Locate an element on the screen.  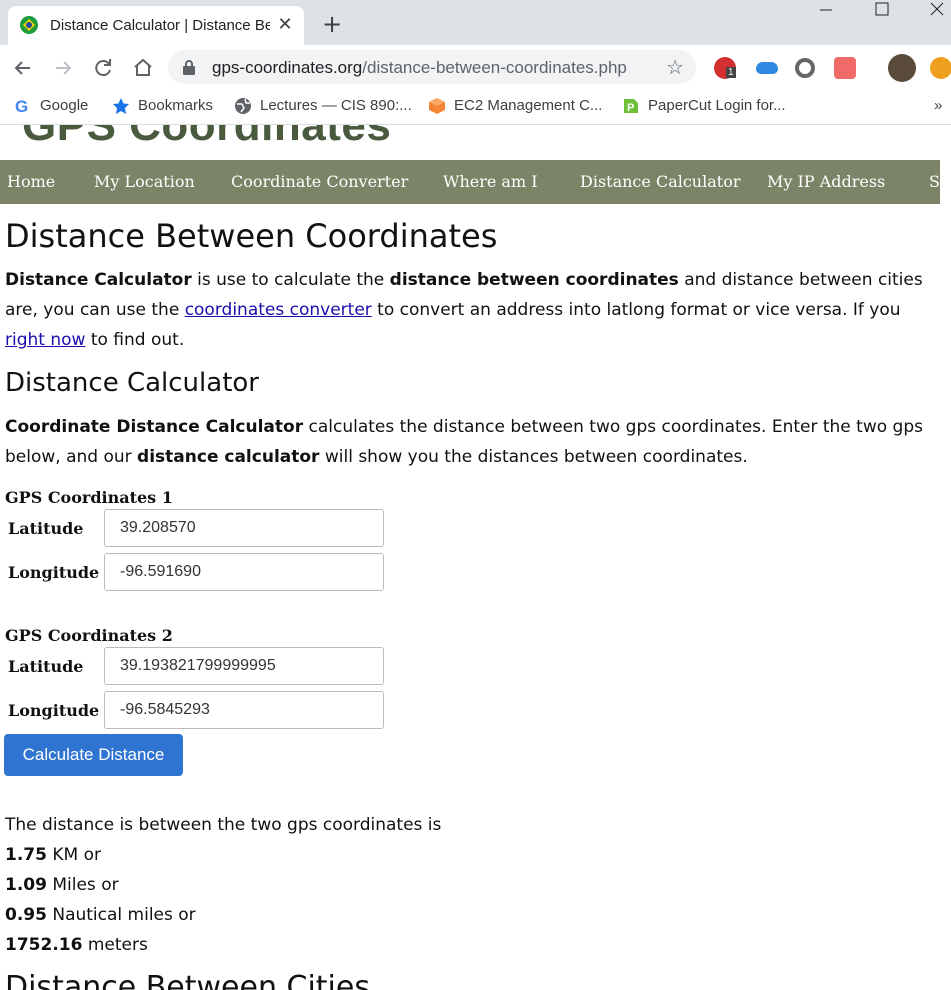
site-favicon-icon is located at coordinates (29, 25).